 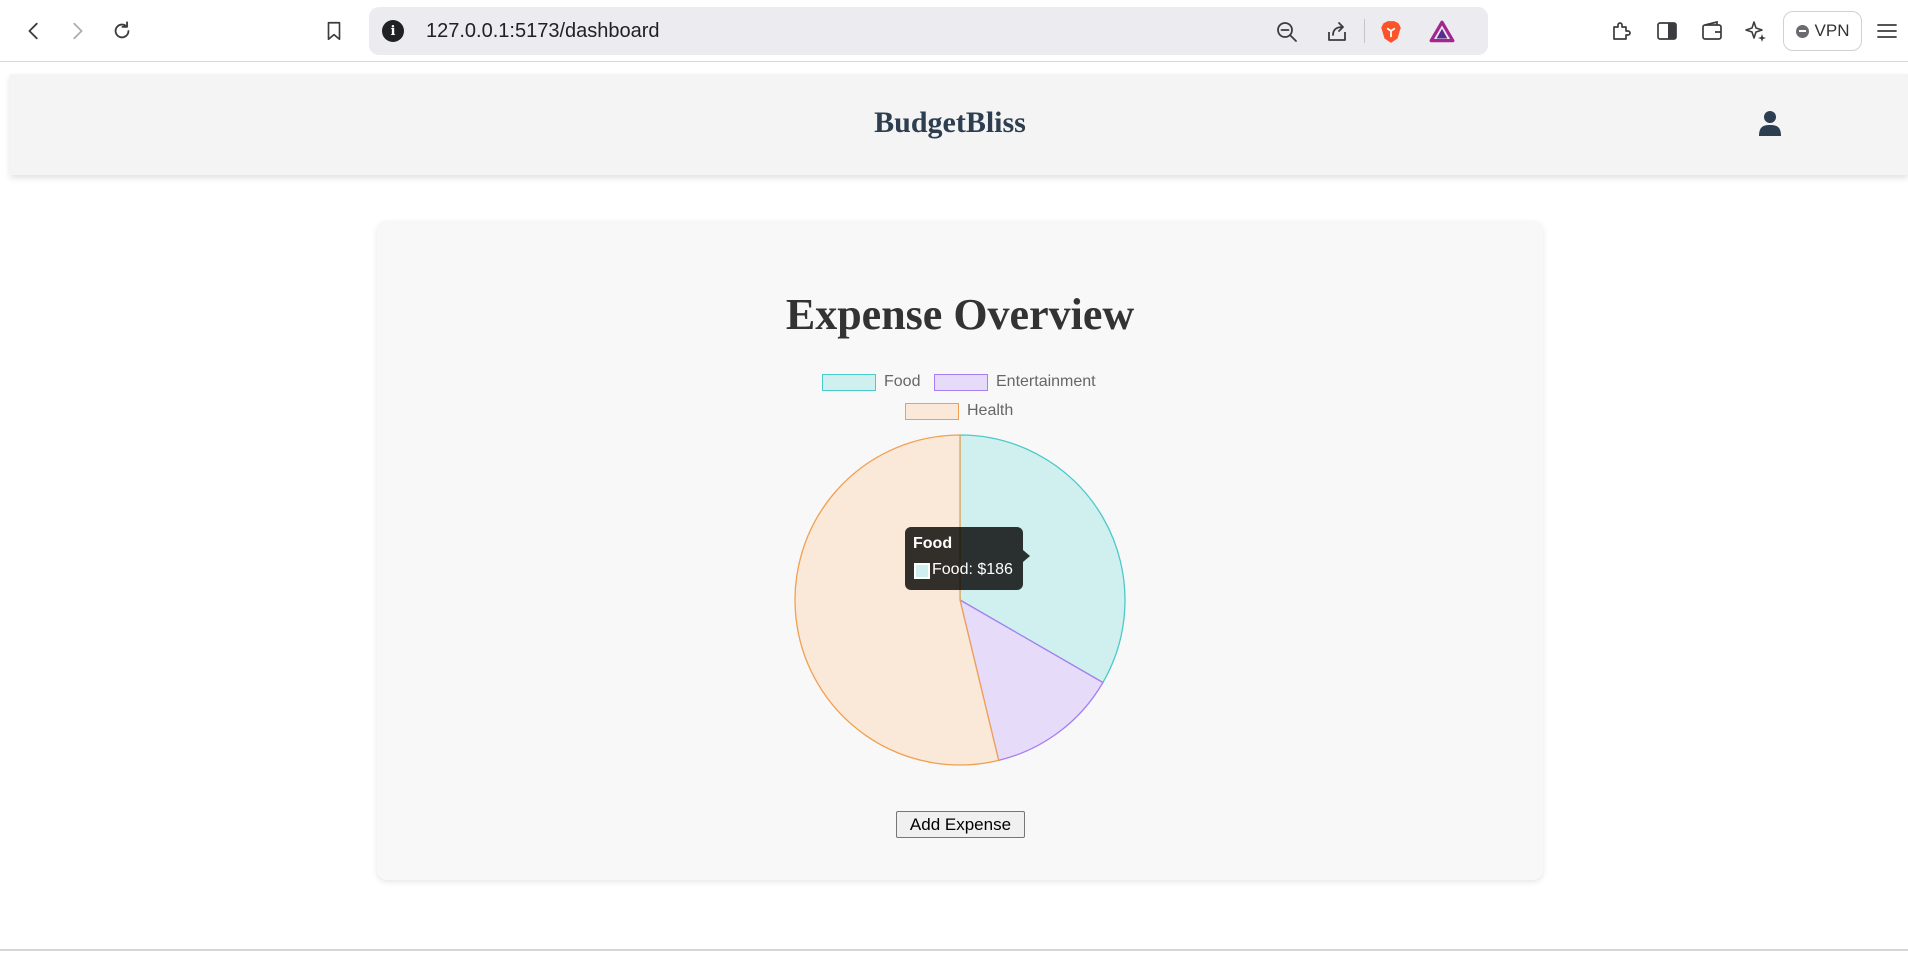 I want to click on vpn-button: VPN, so click(x=1822, y=31).